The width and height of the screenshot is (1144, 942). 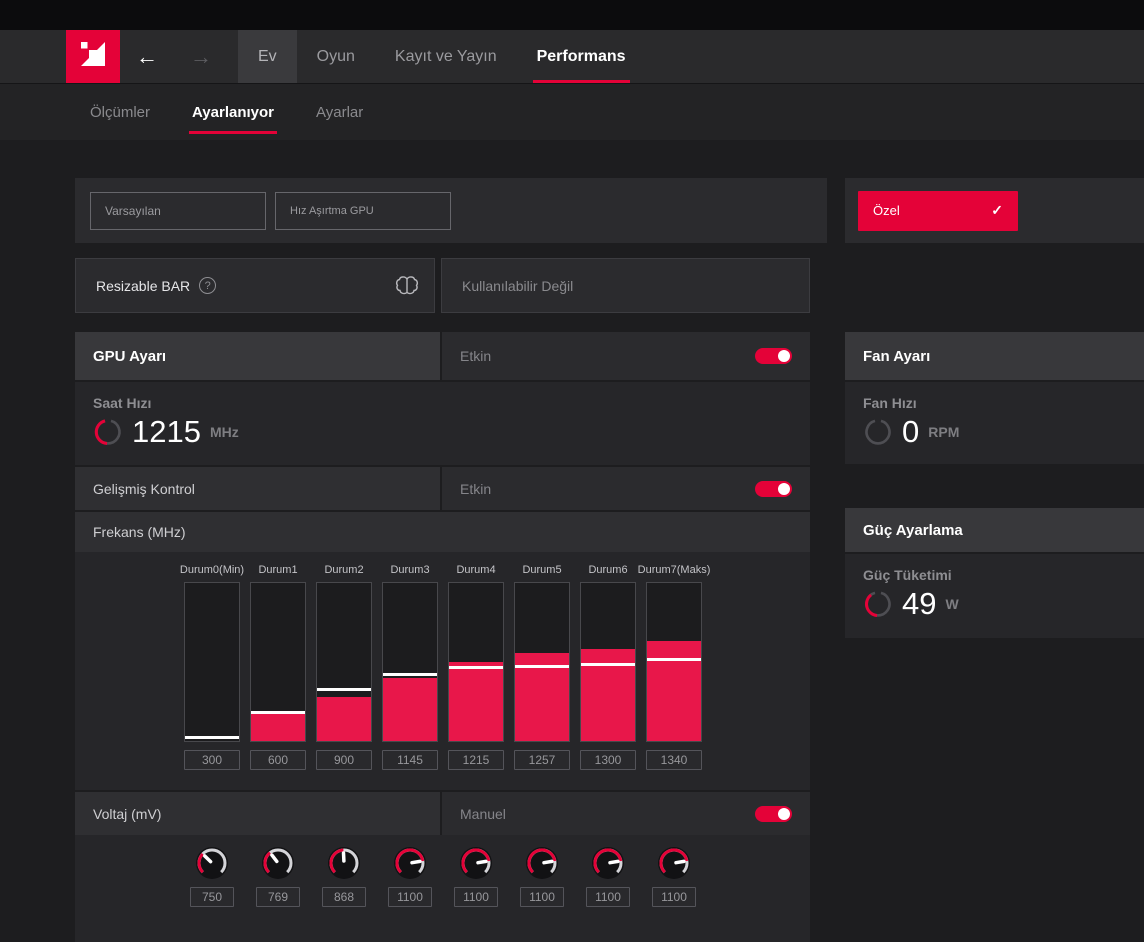 I want to click on fan-speed-value: 0, so click(x=911, y=431).